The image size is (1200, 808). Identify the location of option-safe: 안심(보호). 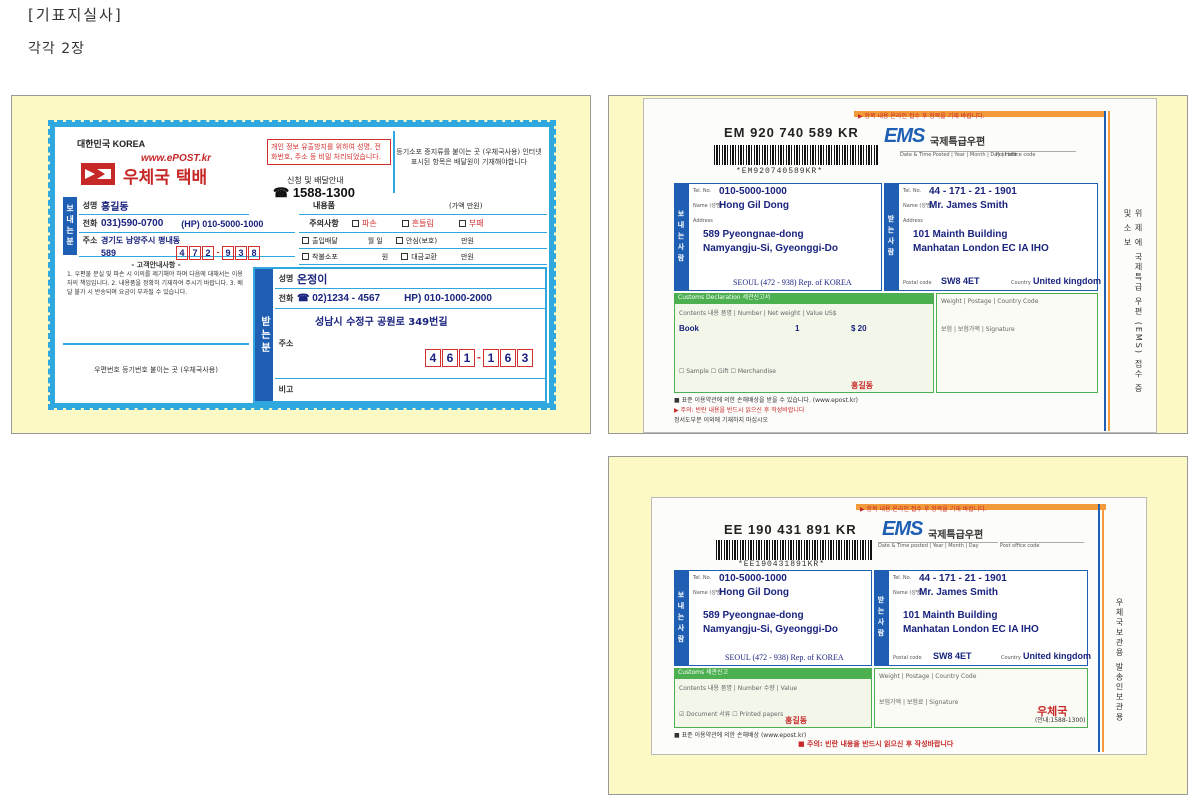
(415, 241).